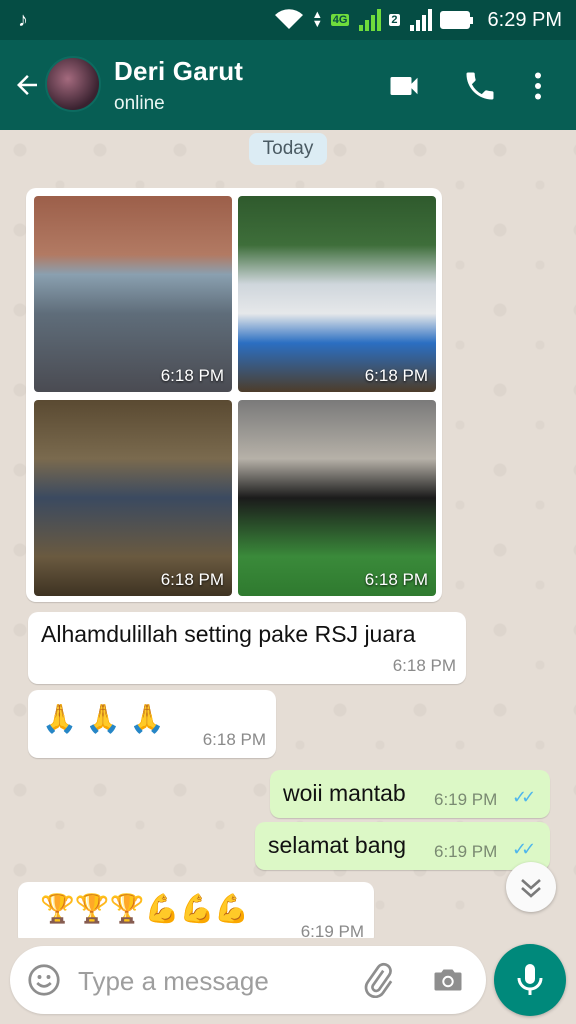  What do you see at coordinates (133, 498) in the screenshot?
I see `photo-3: 6:18 PM` at bounding box center [133, 498].